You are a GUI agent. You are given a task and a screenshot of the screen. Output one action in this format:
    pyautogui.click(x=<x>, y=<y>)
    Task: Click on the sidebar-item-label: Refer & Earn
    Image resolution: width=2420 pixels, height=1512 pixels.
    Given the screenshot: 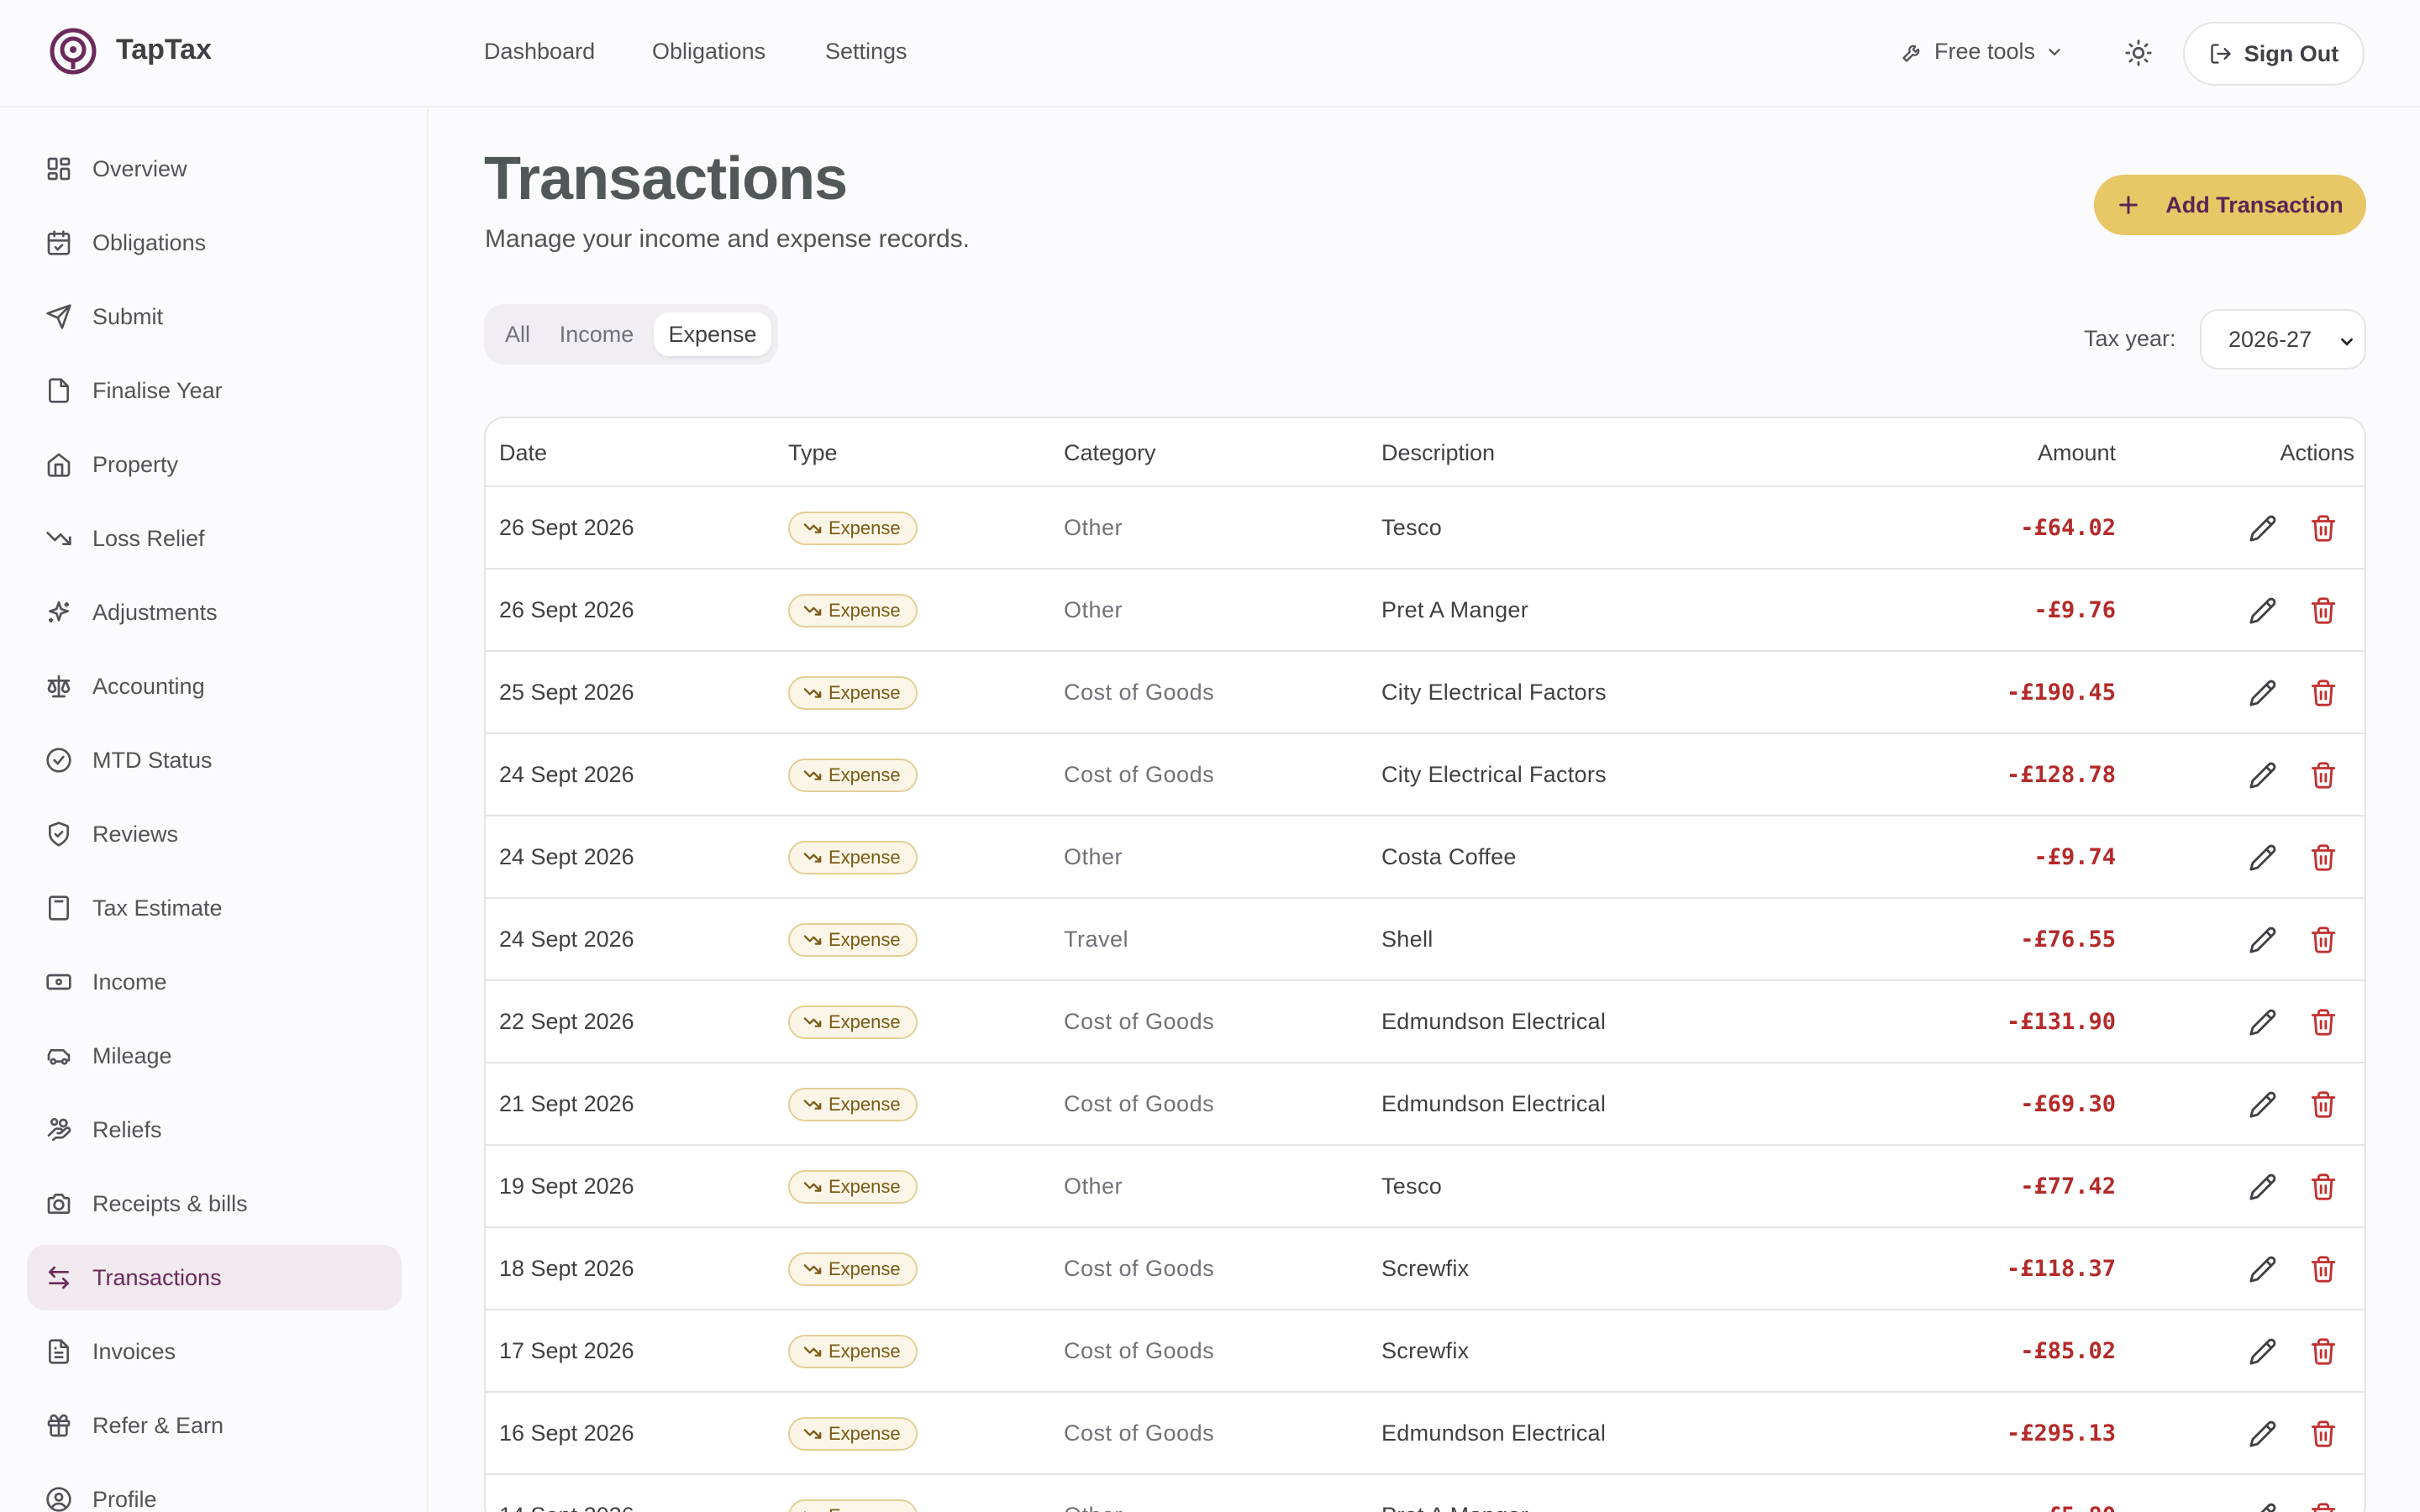 What is the action you would take?
    pyautogui.click(x=158, y=1425)
    